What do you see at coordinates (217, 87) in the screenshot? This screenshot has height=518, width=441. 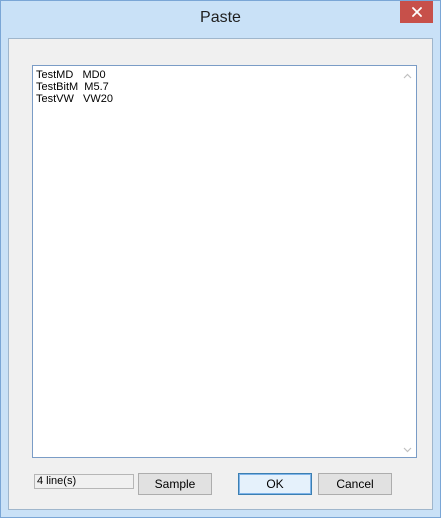 I see `paste-text-content: TestMD MD0 TestBitM M5.7 TestVW VW20` at bounding box center [217, 87].